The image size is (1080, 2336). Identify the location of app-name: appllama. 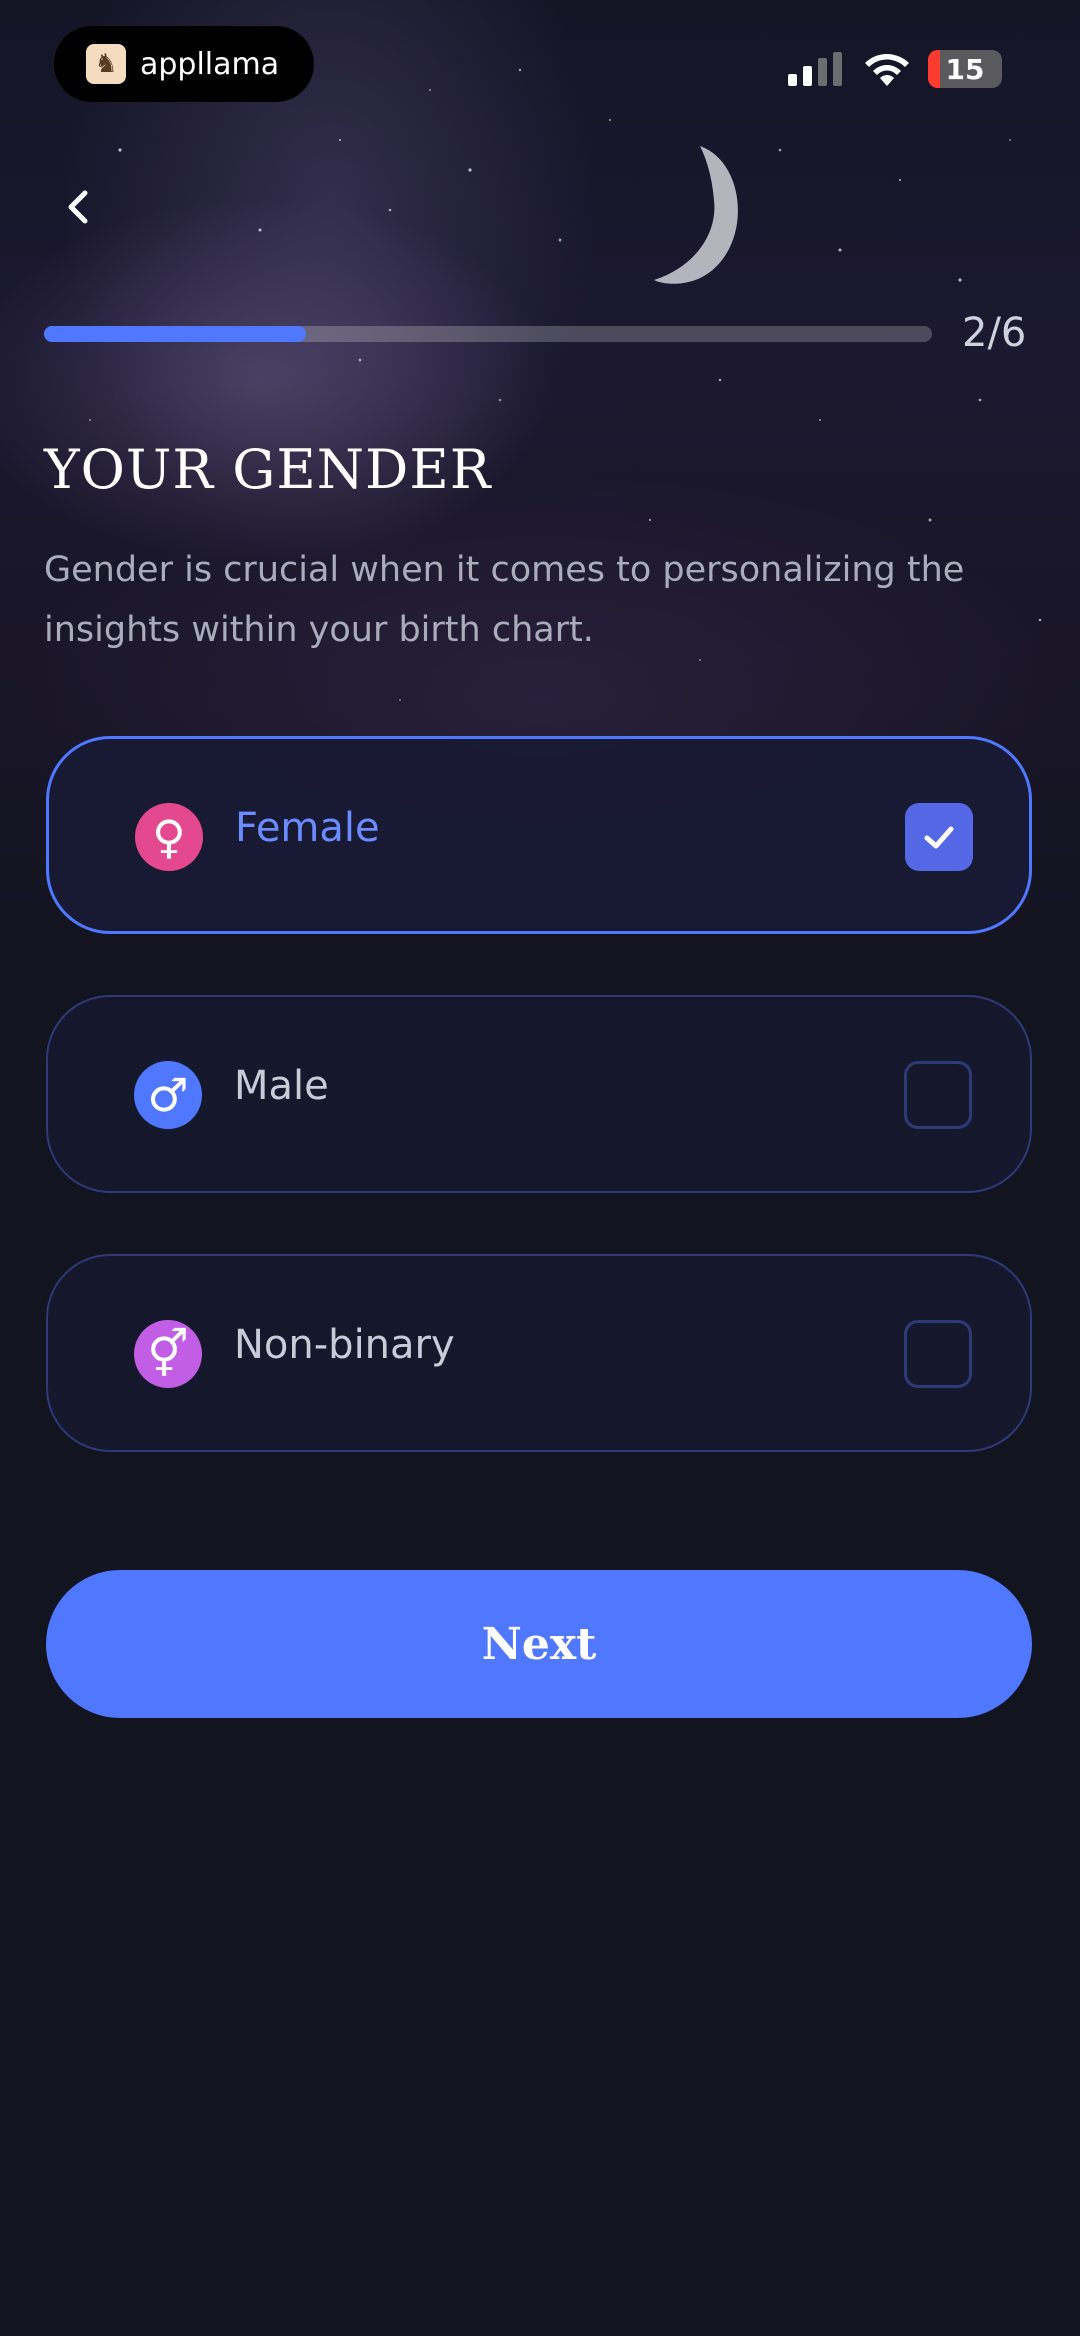
(210, 64).